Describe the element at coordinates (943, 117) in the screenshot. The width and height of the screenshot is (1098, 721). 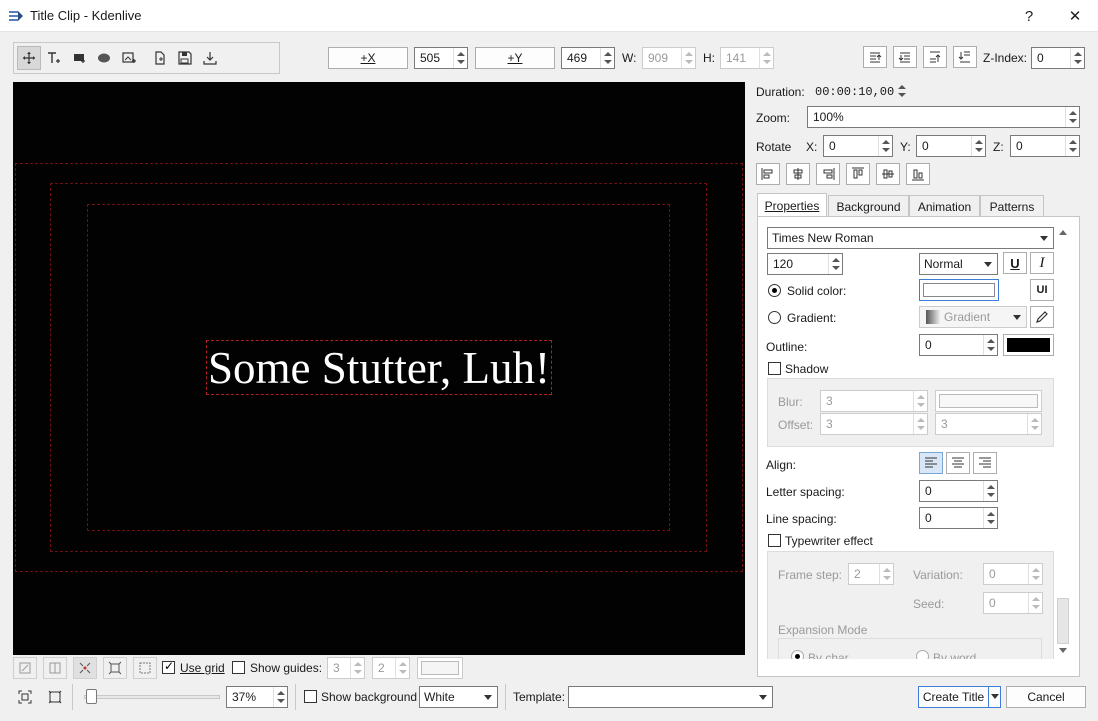
I see `zoom-spin: 100%` at that location.